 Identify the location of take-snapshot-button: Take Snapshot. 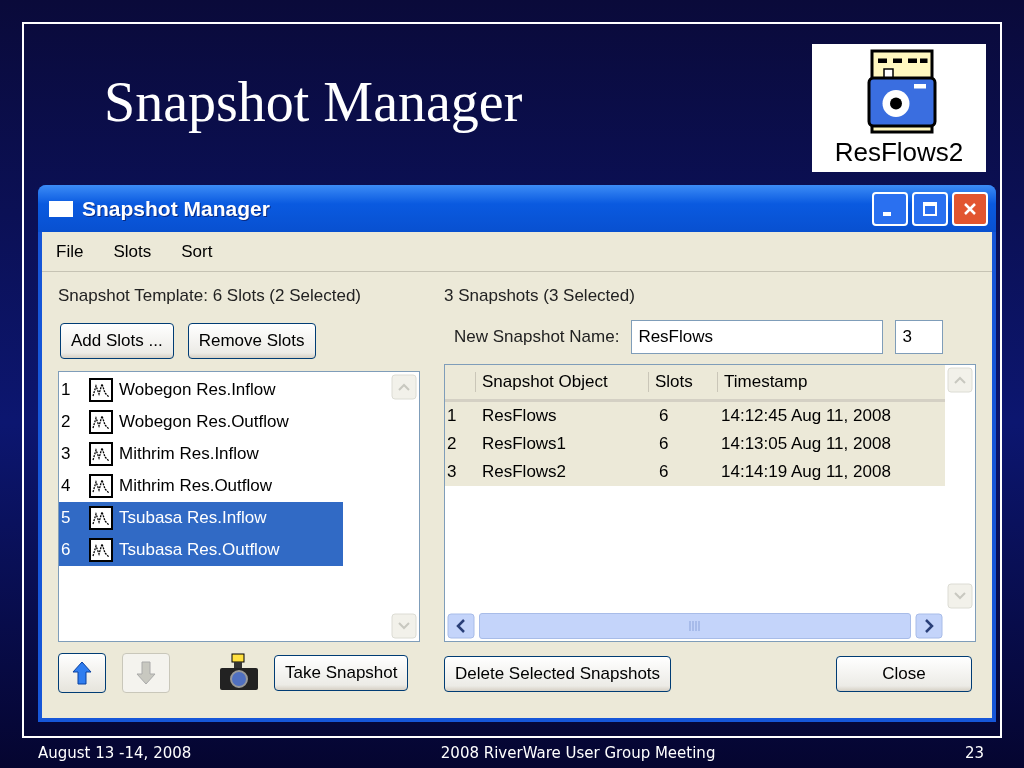
(341, 673).